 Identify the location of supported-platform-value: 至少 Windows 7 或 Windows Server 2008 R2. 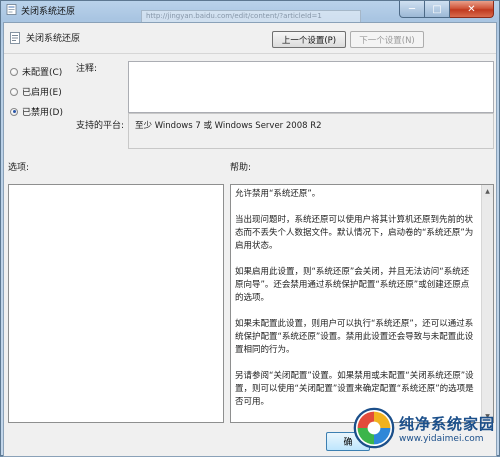
(311, 131).